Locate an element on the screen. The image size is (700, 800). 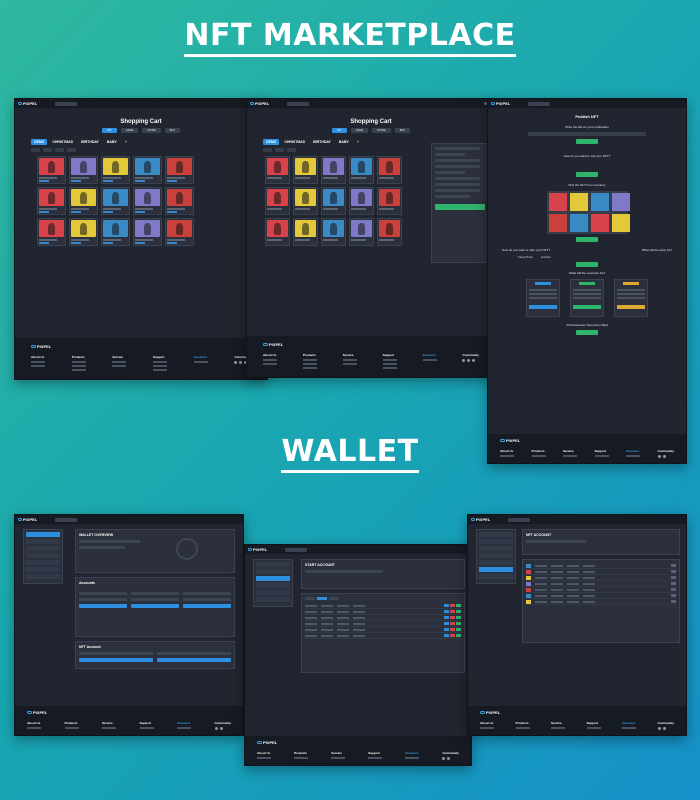
add-tab-button: + is located at coordinates (358, 142).